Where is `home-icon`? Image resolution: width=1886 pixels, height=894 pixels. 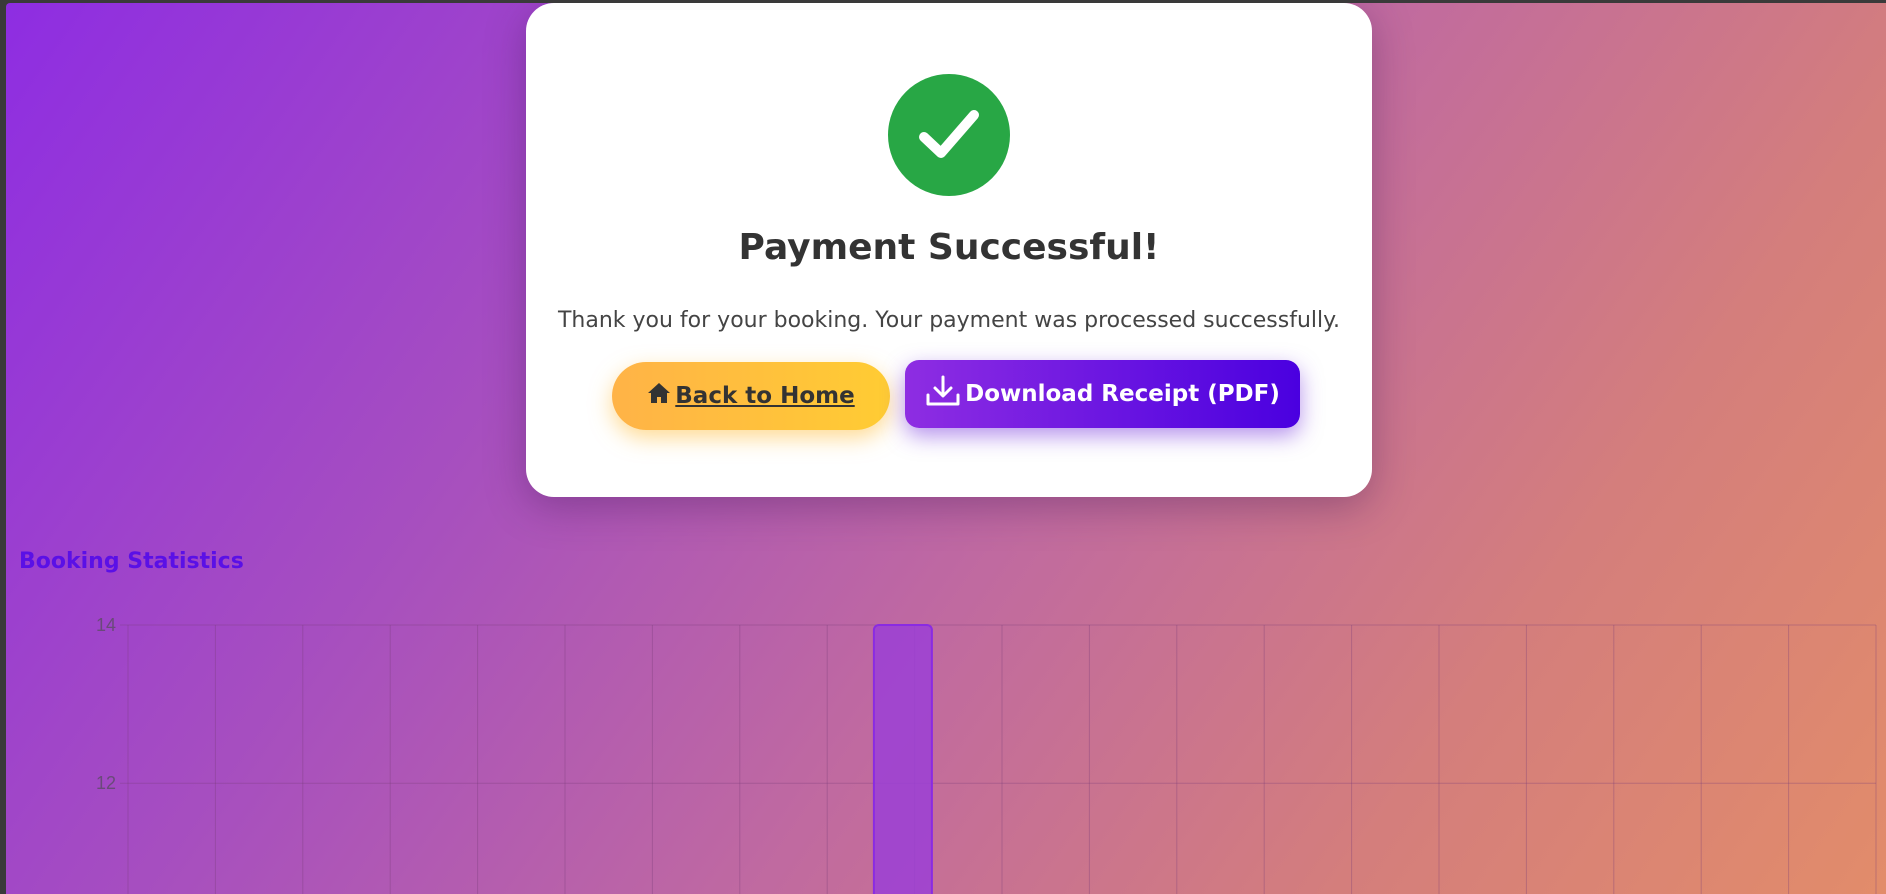 home-icon is located at coordinates (659, 396).